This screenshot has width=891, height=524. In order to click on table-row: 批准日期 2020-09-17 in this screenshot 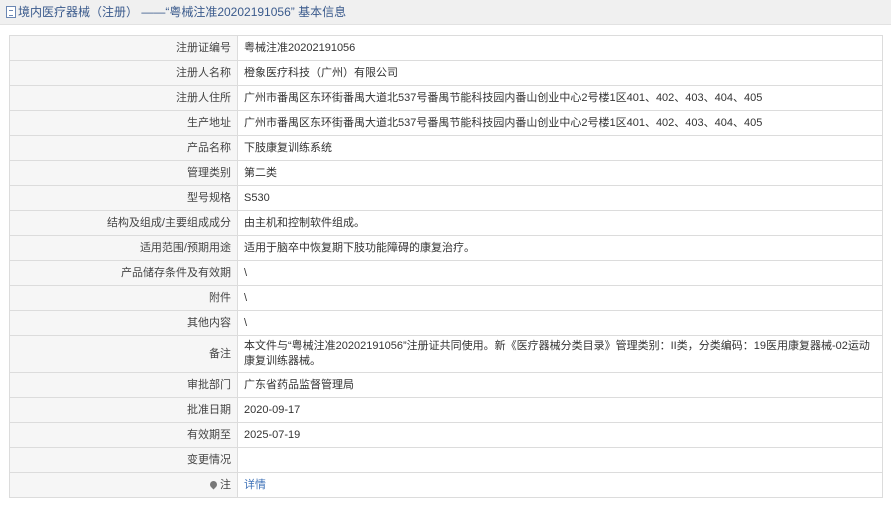, I will do `click(446, 410)`.